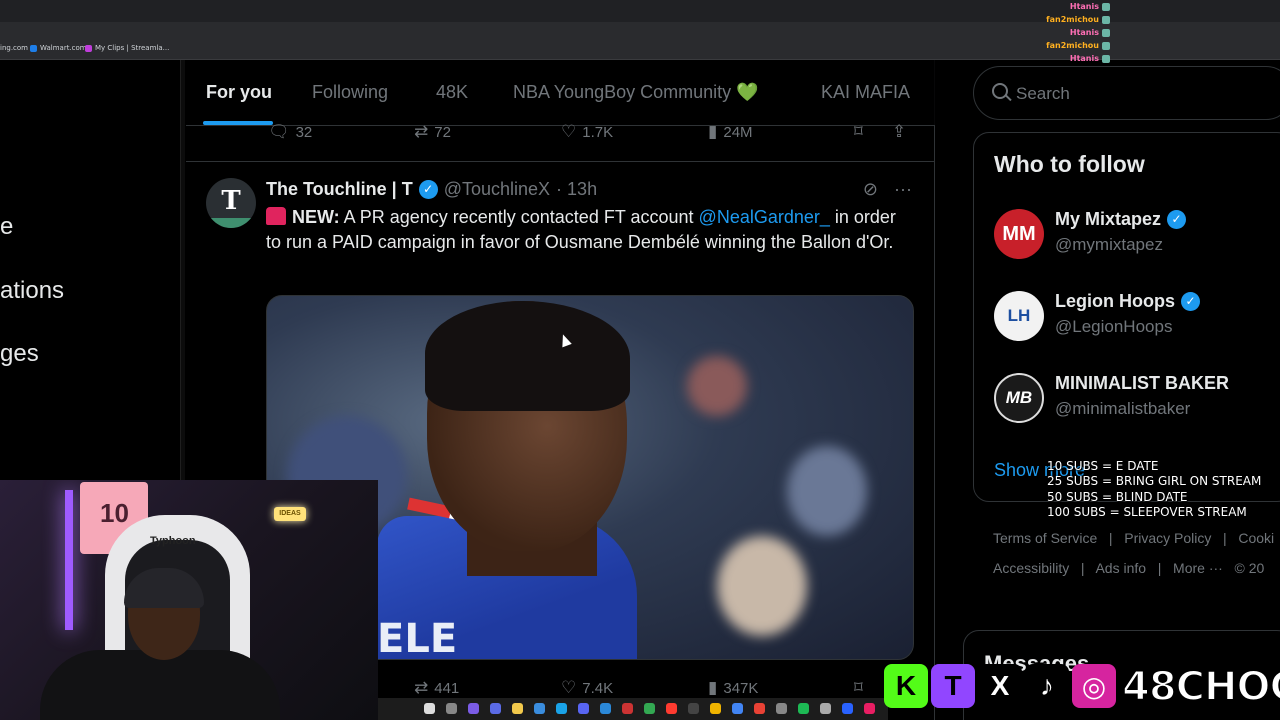 The image size is (1280, 720). I want to click on neon-sign: IDEAS, so click(290, 514).